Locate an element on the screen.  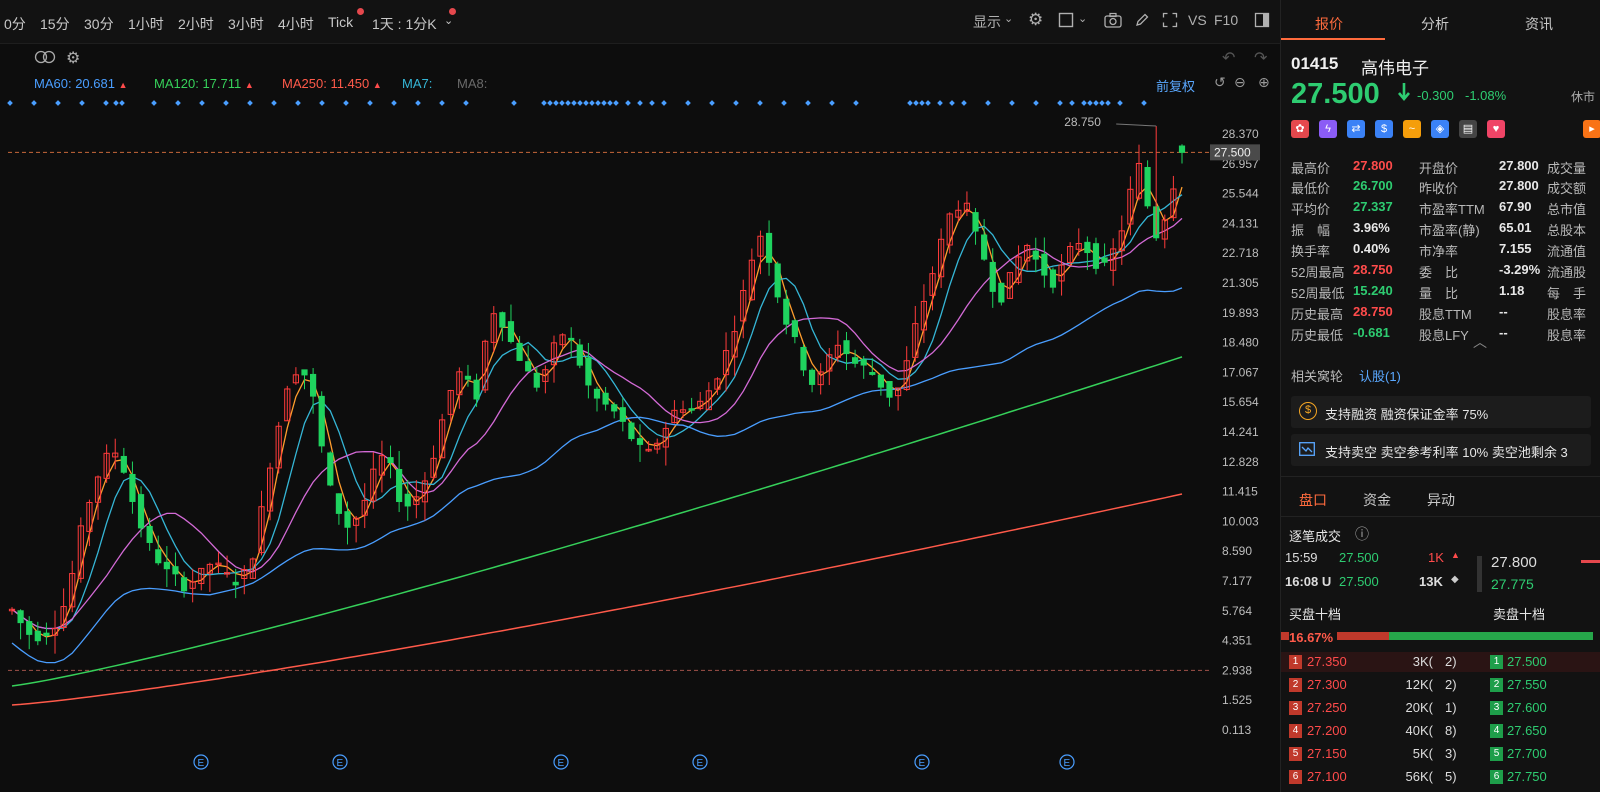
stat-label: 每 手 is located at coordinates (1567, 293).